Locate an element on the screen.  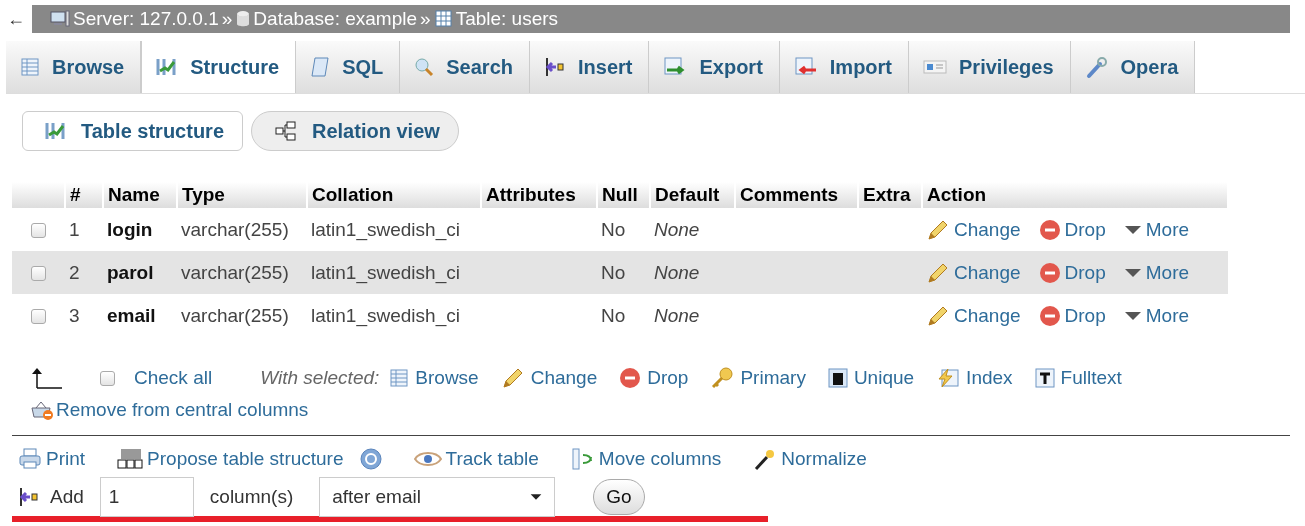
bulk-action-link: Index is located at coordinates (989, 378).